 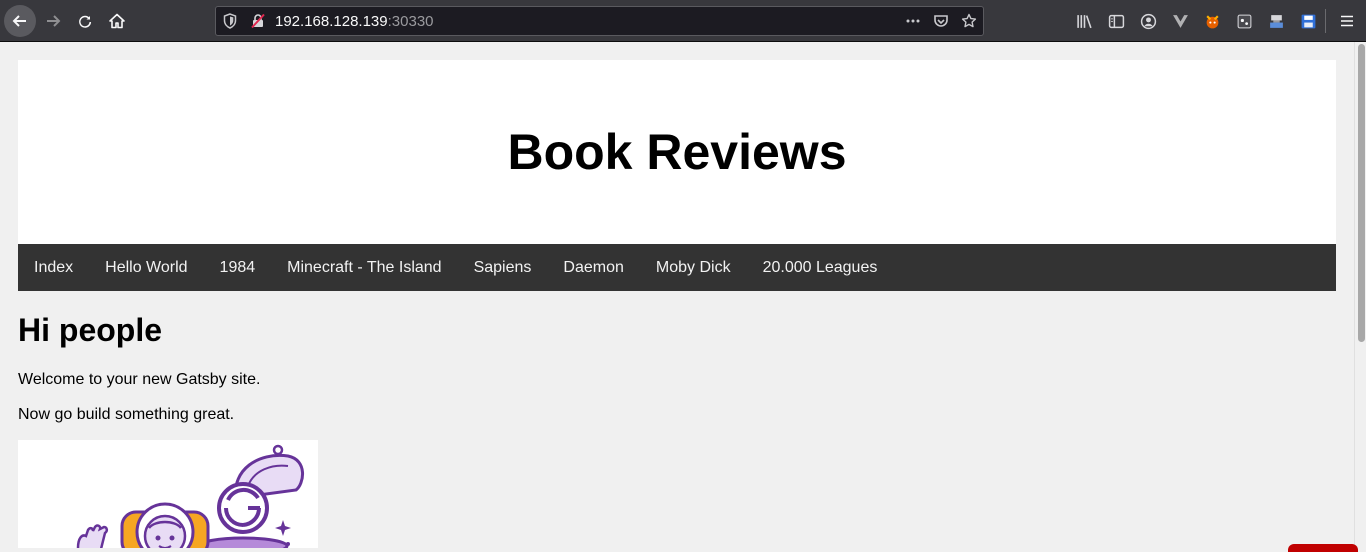 I want to click on nav-item-1984: 1984, so click(x=238, y=267).